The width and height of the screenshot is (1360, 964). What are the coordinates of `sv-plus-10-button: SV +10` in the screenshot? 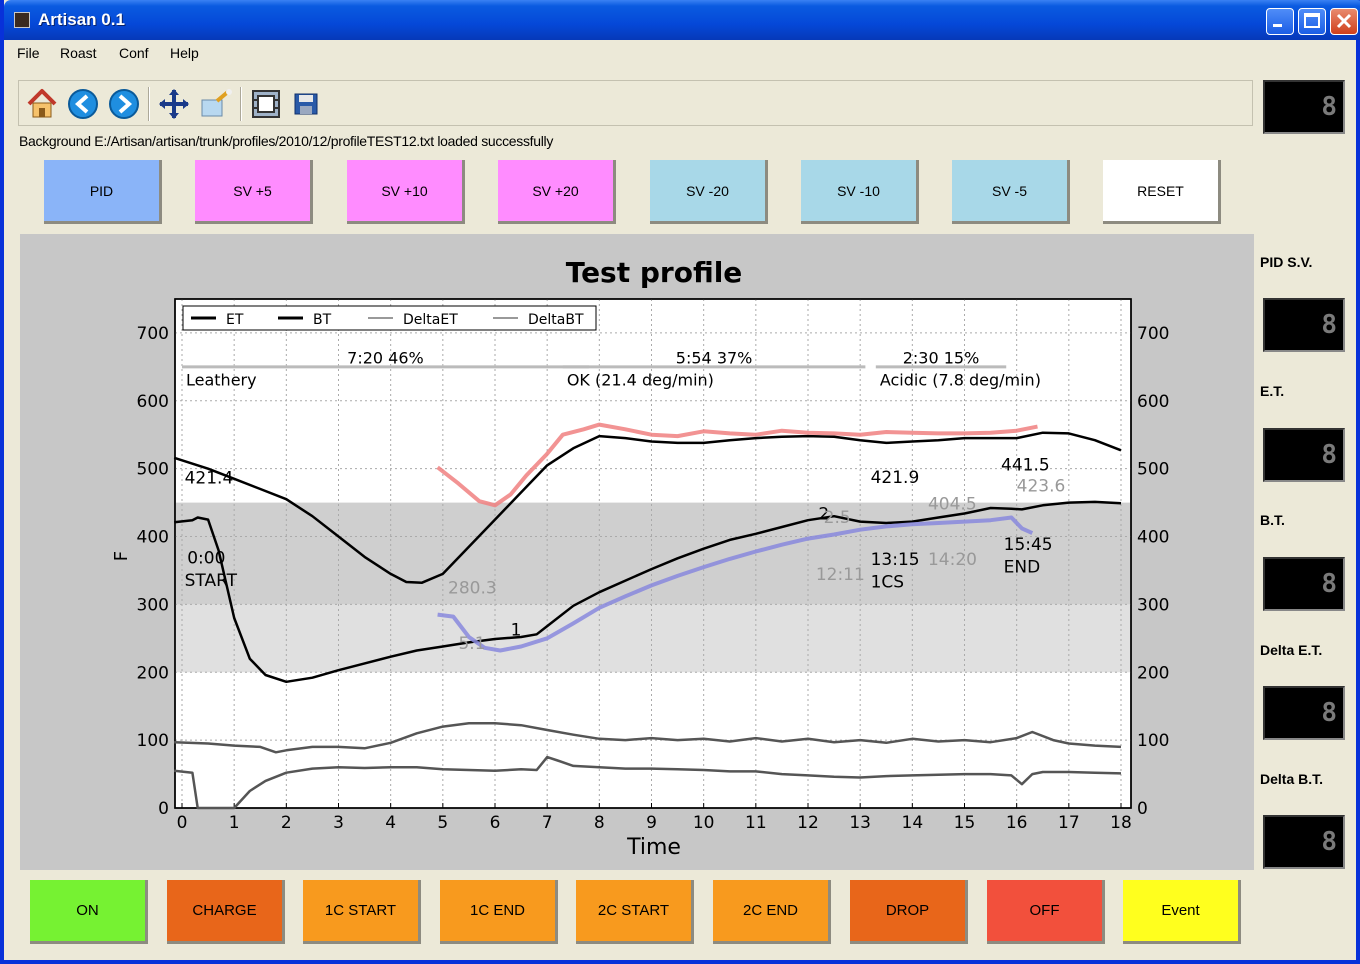 It's located at (406, 192).